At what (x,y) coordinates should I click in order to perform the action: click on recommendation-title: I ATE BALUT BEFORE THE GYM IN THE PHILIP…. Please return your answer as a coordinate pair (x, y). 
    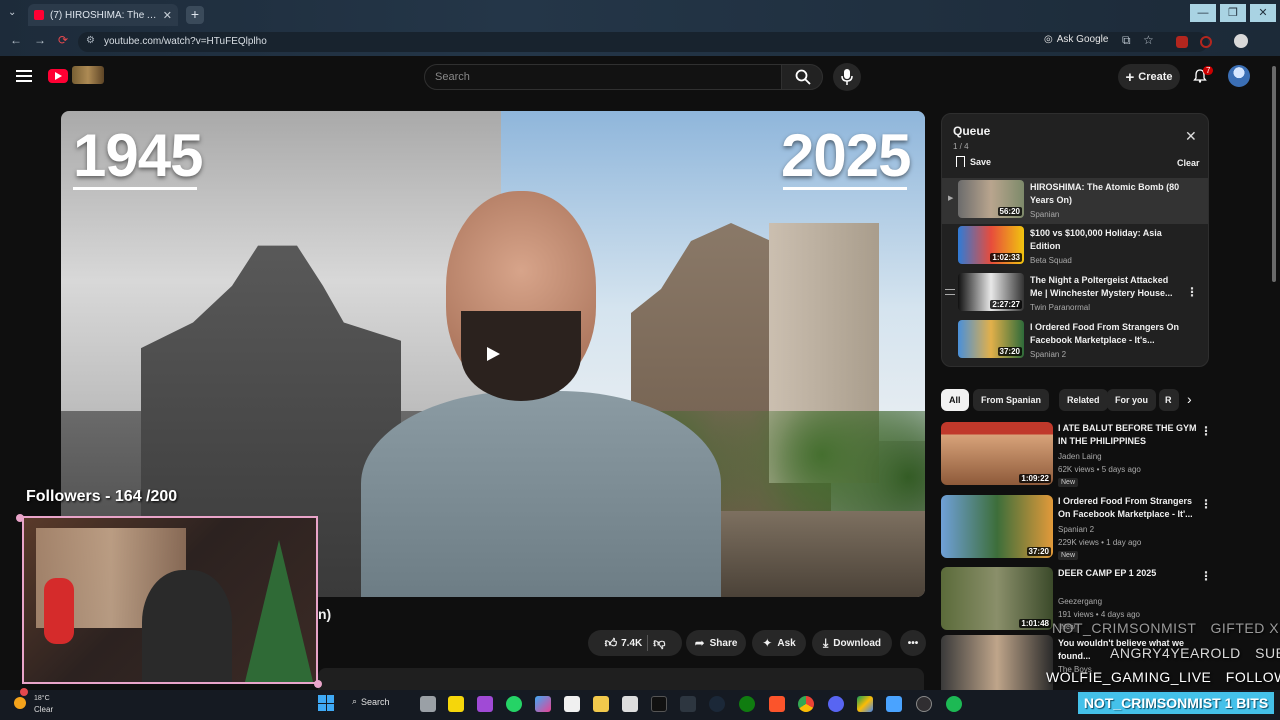
    Looking at the image, I should click on (1127, 434).